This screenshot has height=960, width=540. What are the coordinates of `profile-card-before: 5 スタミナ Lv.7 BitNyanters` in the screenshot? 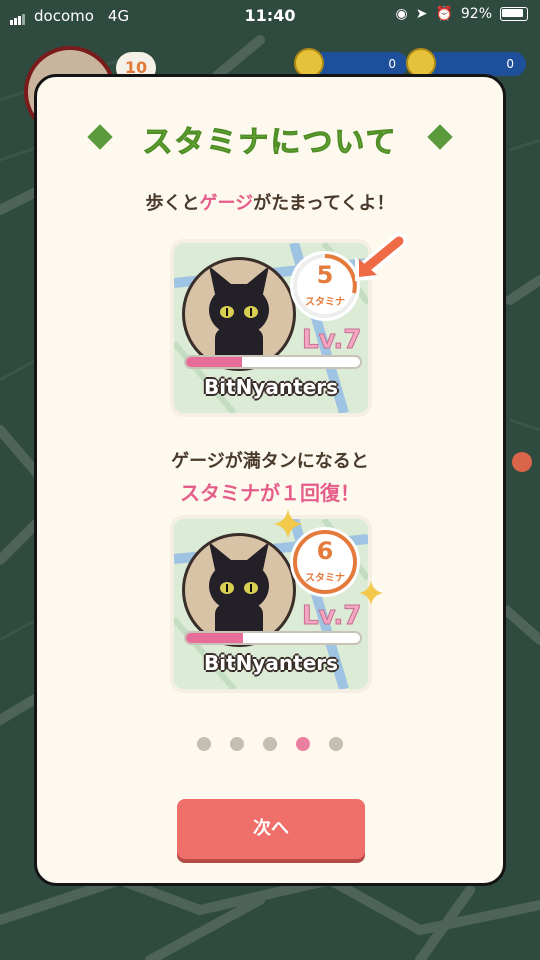 It's located at (271, 328).